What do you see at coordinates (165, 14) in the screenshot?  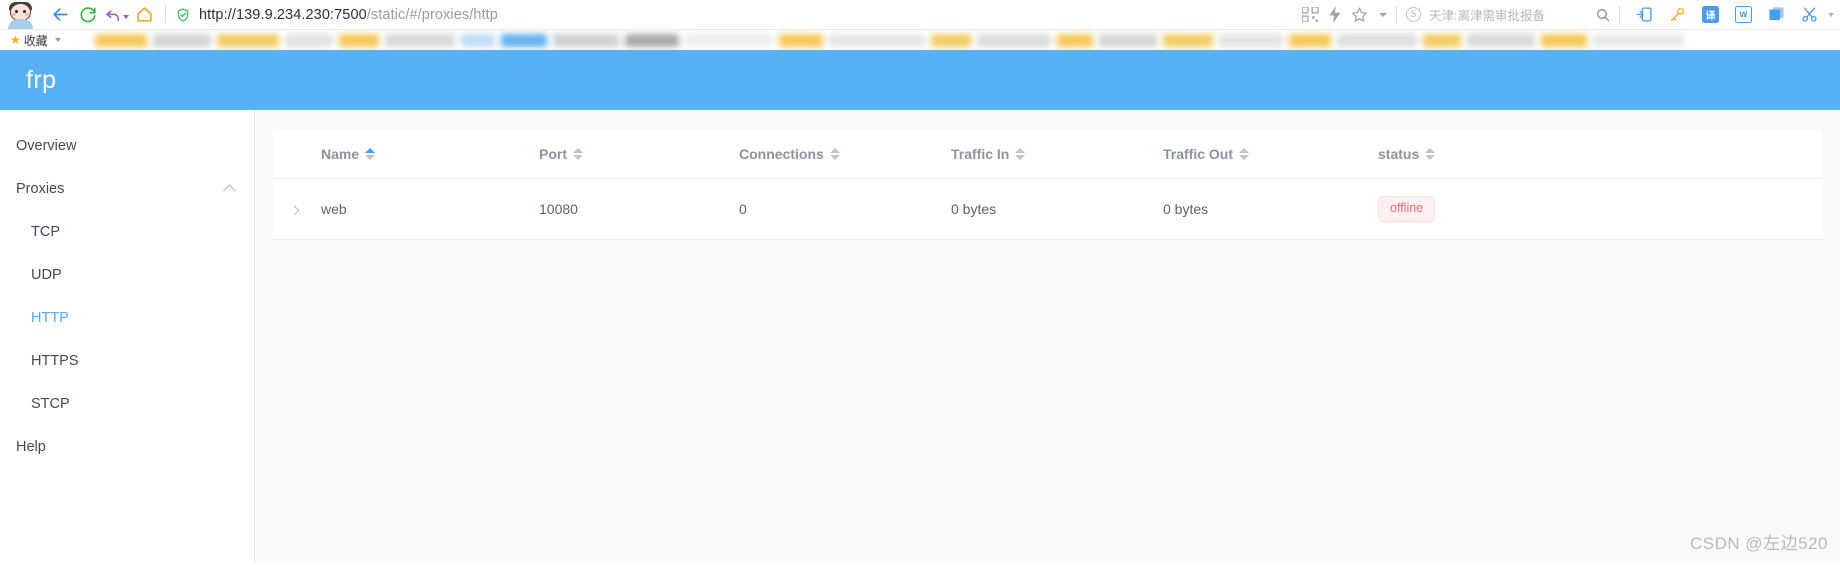 I see `toolbar-divider` at bounding box center [165, 14].